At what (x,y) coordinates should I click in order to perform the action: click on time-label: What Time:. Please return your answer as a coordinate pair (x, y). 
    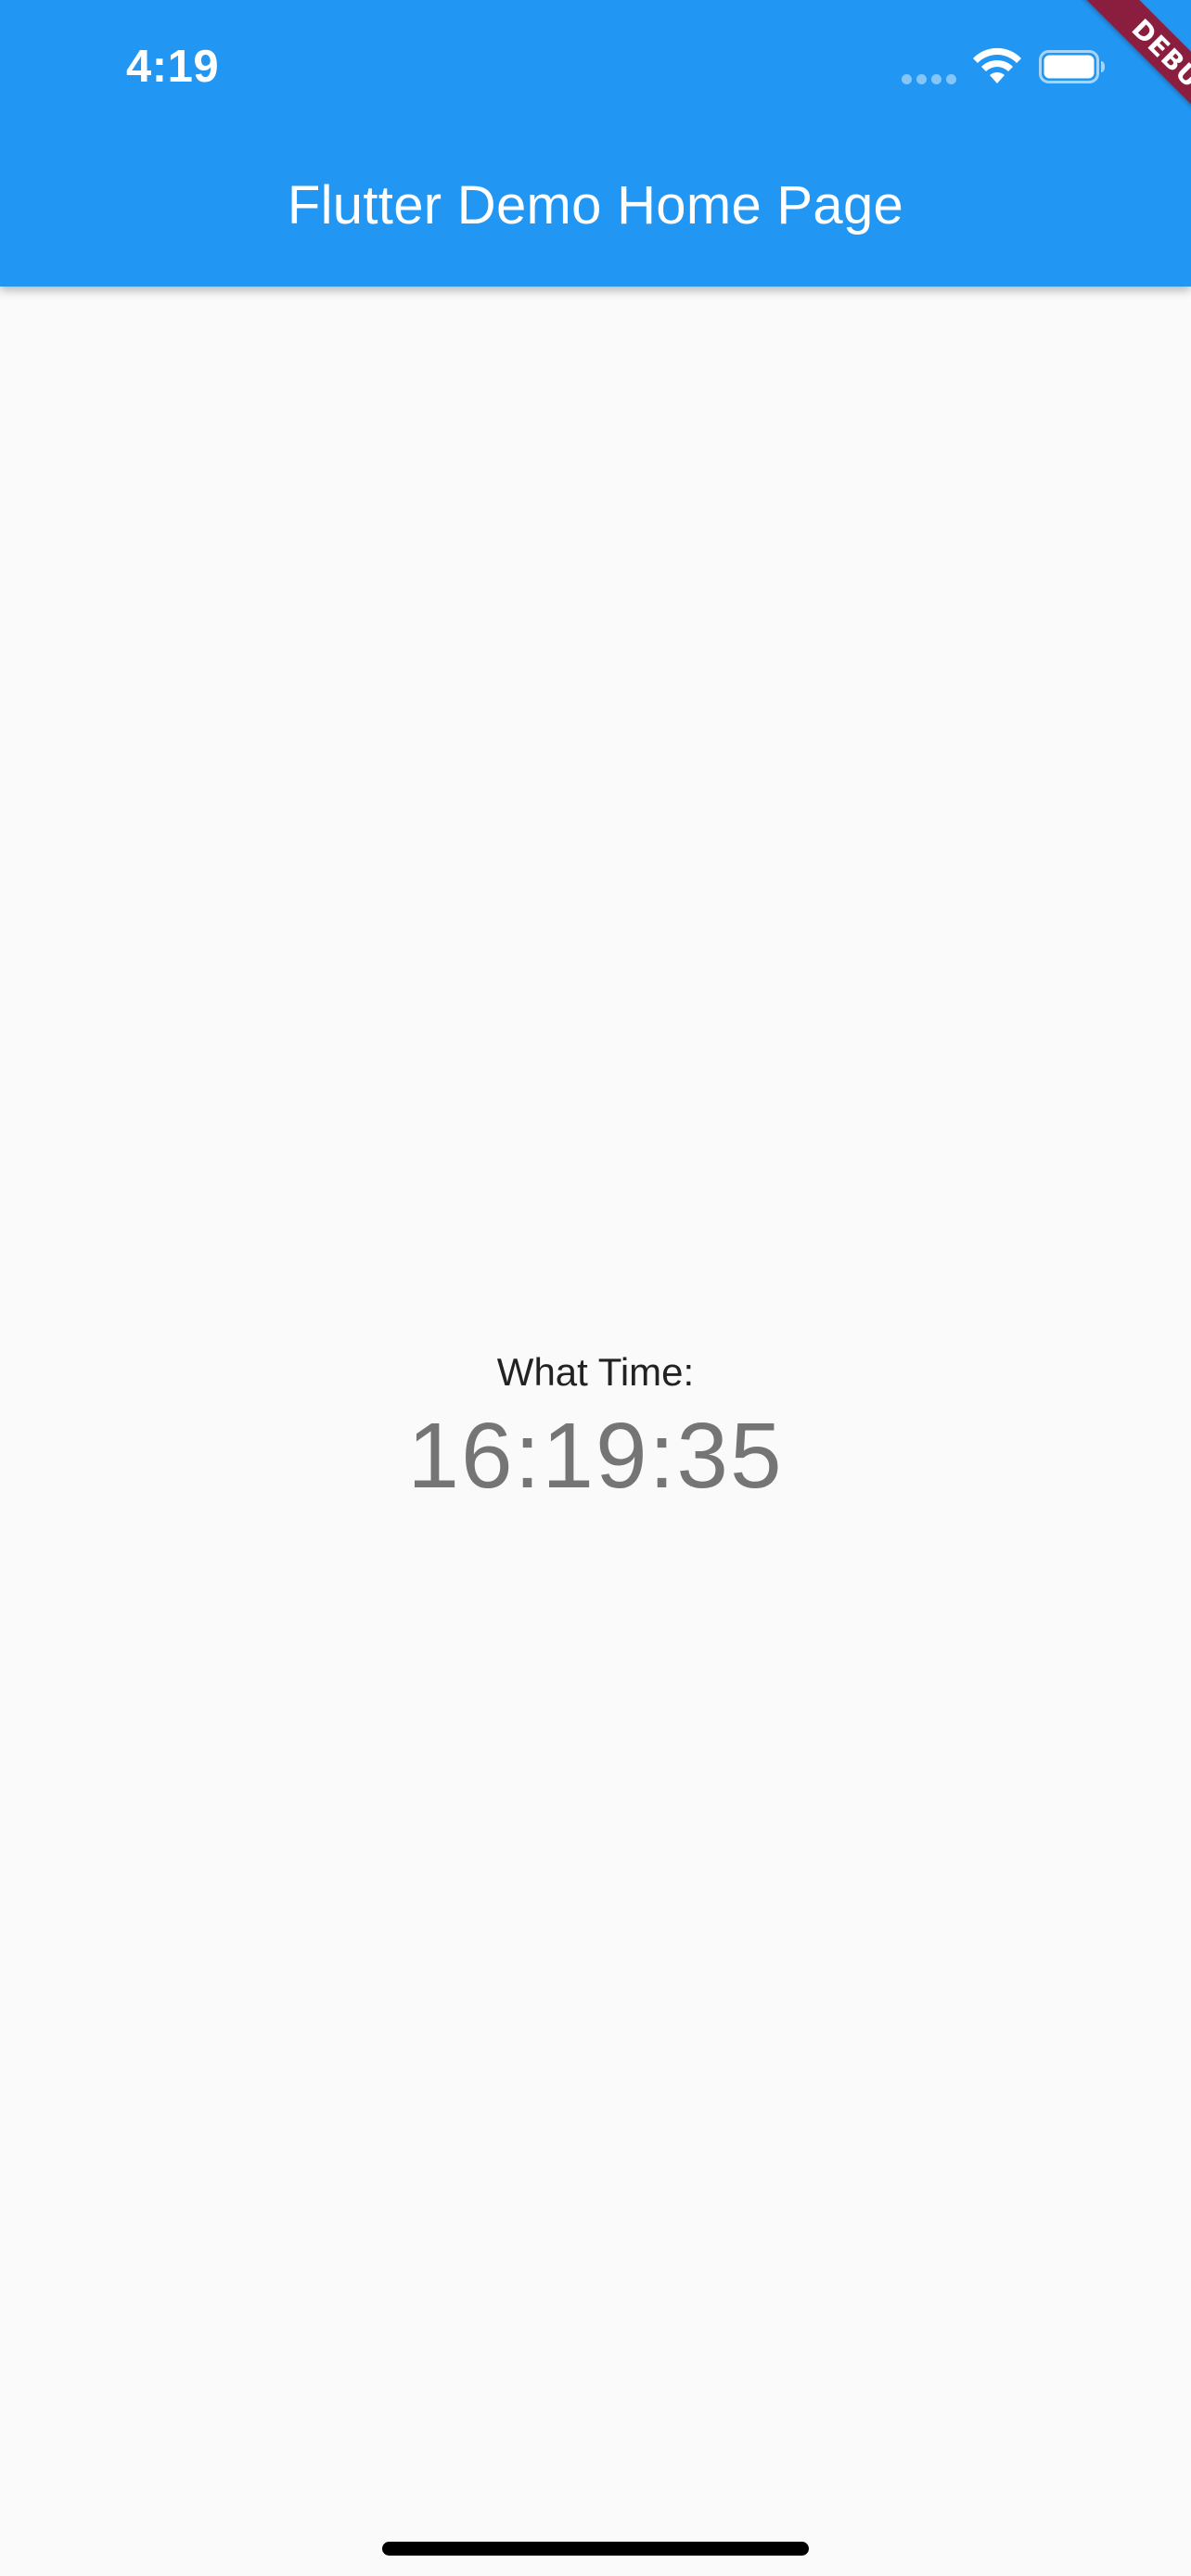
    Looking at the image, I should click on (595, 1372).